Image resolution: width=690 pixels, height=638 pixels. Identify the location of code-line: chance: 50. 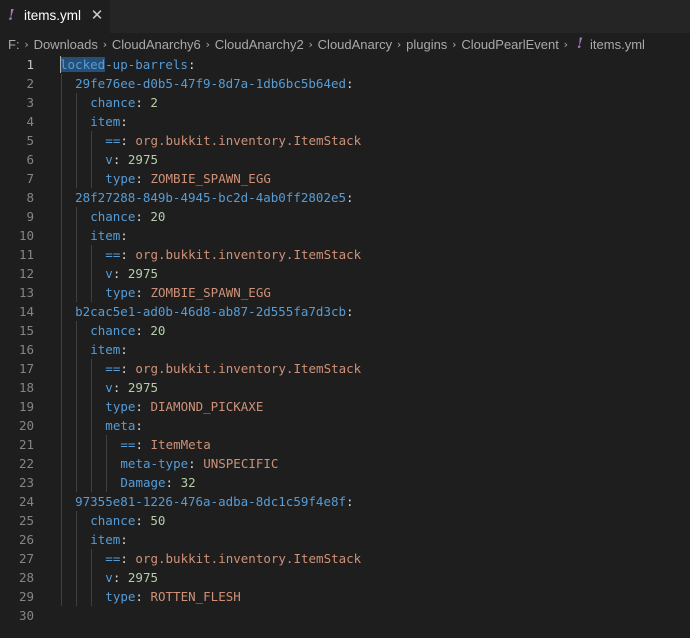
(127, 520).